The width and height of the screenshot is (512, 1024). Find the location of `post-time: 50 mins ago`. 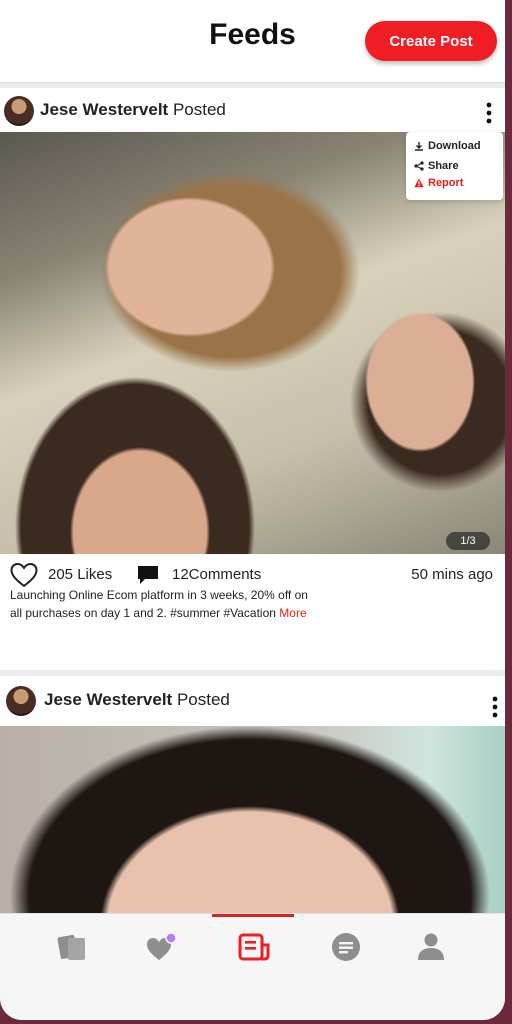

post-time: 50 mins ago is located at coordinates (452, 574).